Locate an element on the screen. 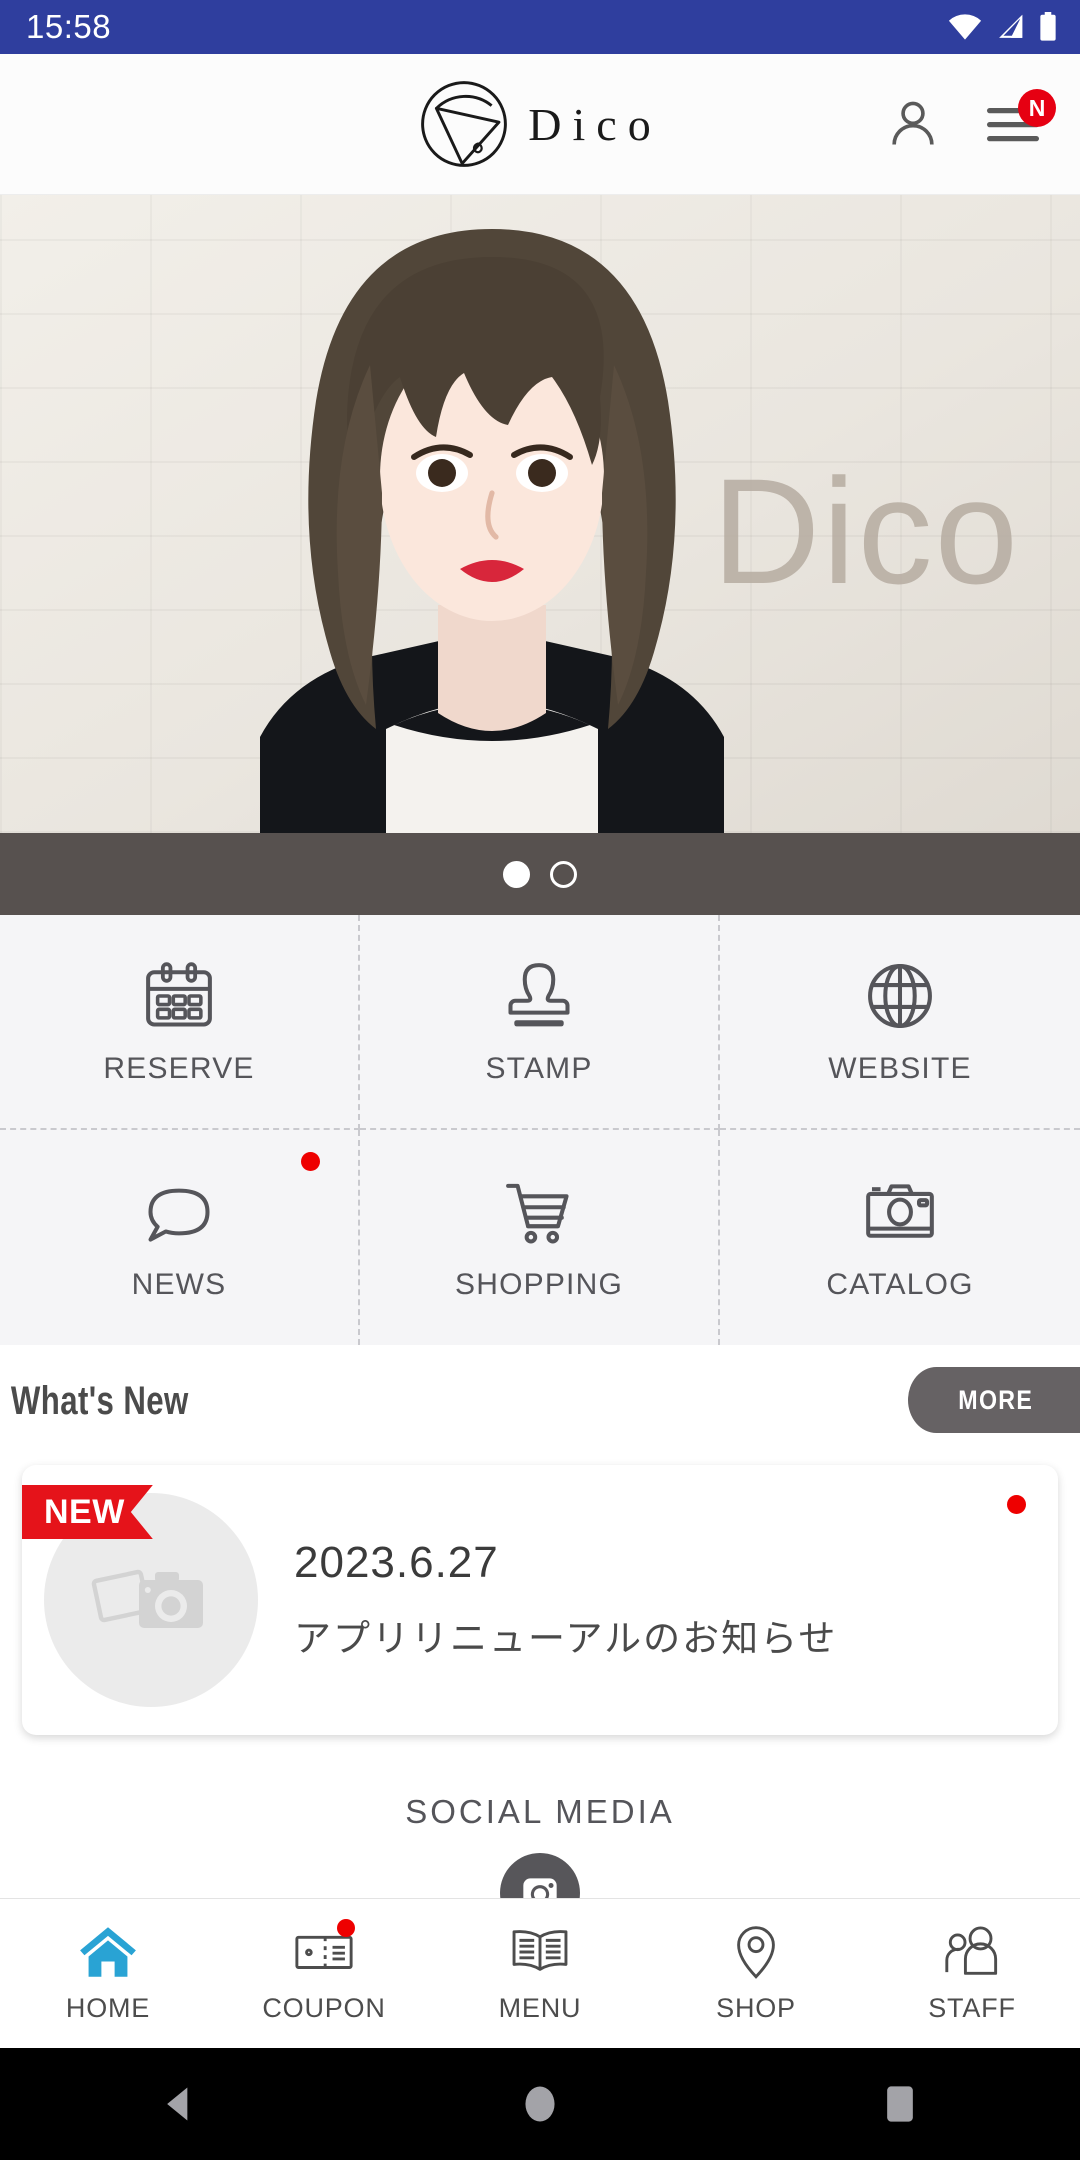  grid-item-shopping: SHOPPING is located at coordinates (540, 1237).